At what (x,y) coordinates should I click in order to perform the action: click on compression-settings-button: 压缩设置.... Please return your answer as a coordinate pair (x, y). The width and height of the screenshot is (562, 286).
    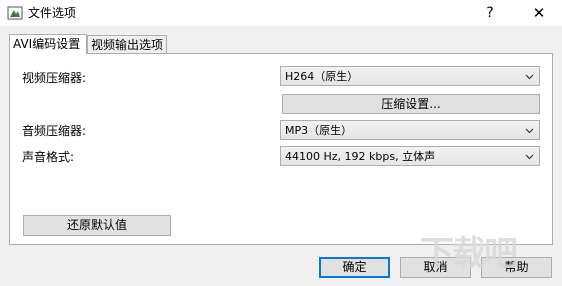
    Looking at the image, I should click on (411, 104).